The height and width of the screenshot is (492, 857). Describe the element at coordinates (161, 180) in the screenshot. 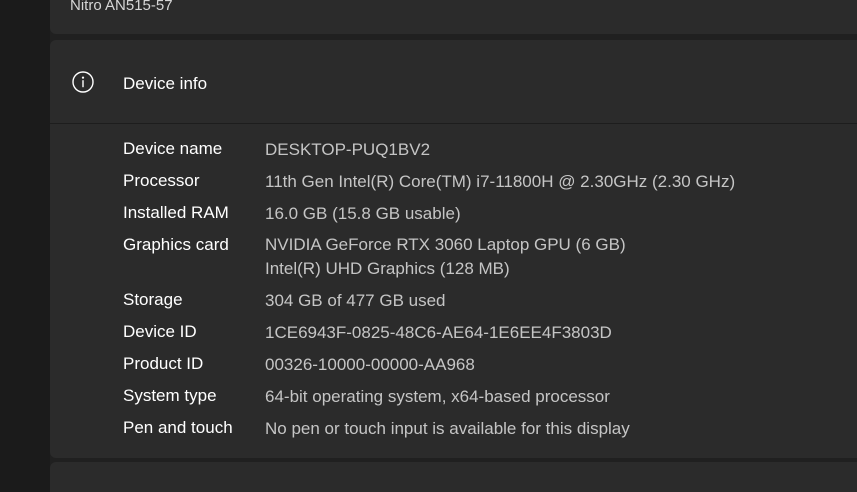

I see `spec-label-processor: Processor` at that location.